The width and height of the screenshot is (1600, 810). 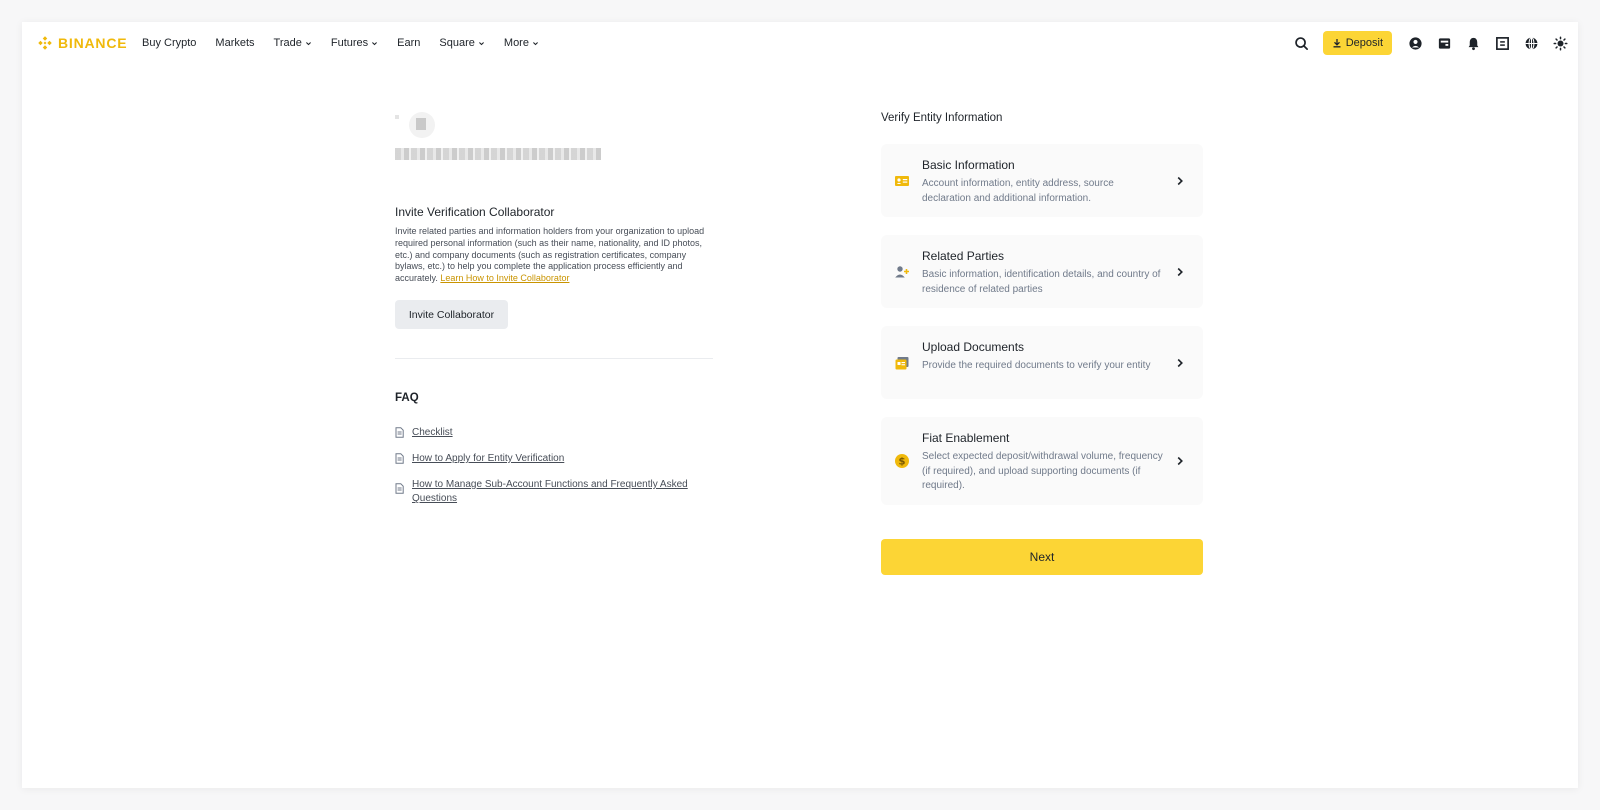 I want to click on bell-icon, so click(x=1473, y=43).